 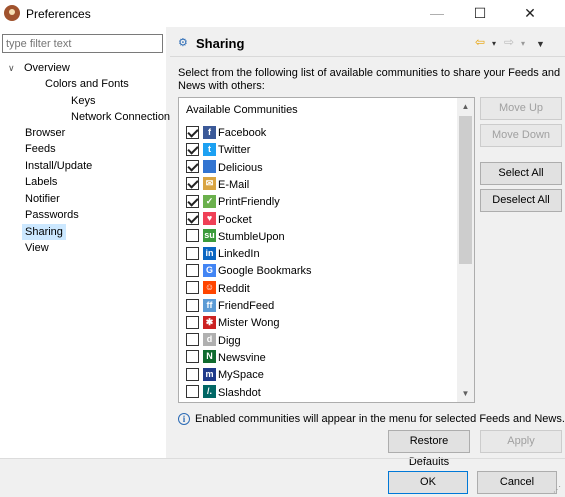 I want to click on tree-item-overview: ∨ Overview, so click(x=39, y=68).